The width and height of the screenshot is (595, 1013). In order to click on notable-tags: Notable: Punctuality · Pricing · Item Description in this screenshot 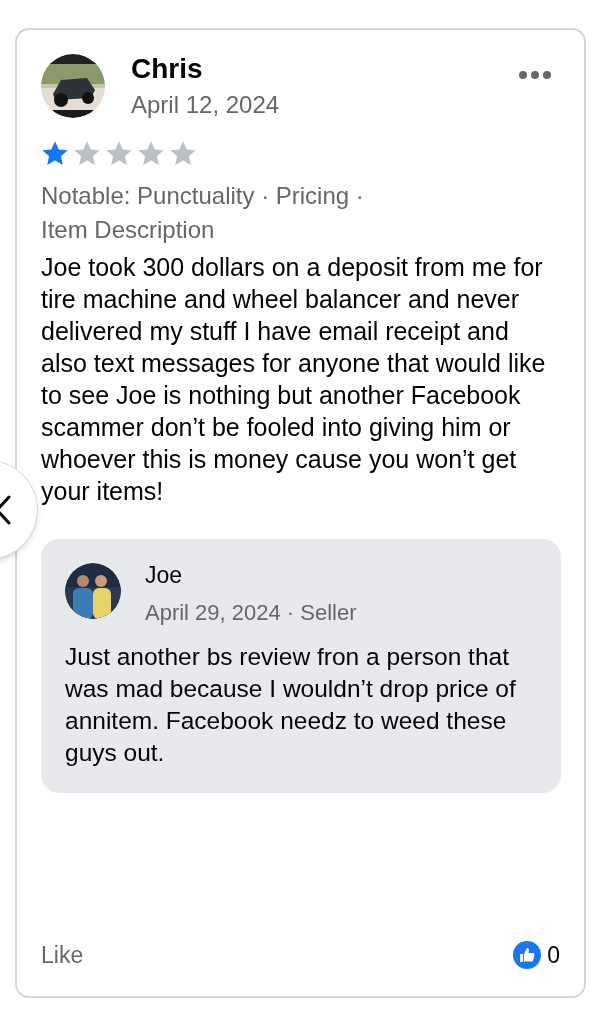, I will do `click(221, 213)`.